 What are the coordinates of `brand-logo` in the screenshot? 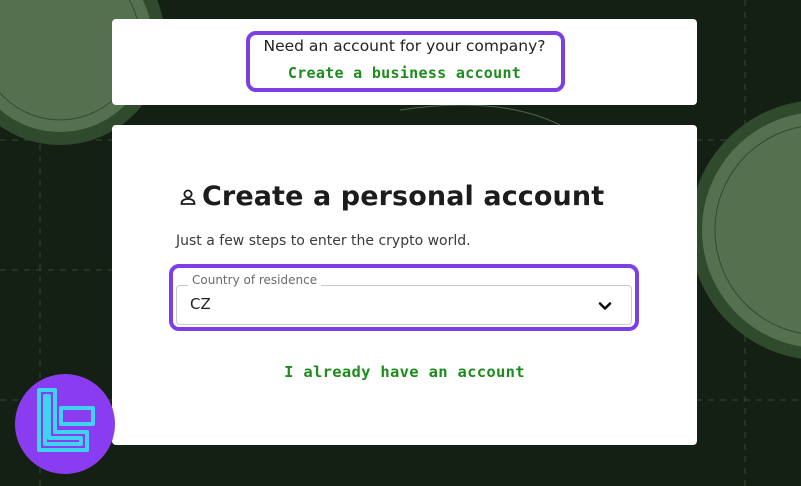 It's located at (65, 424).